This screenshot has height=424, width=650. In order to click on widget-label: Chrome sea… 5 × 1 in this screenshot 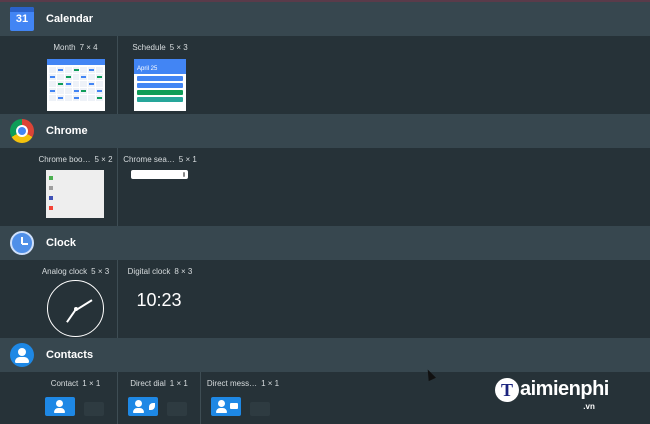, I will do `click(160, 159)`.